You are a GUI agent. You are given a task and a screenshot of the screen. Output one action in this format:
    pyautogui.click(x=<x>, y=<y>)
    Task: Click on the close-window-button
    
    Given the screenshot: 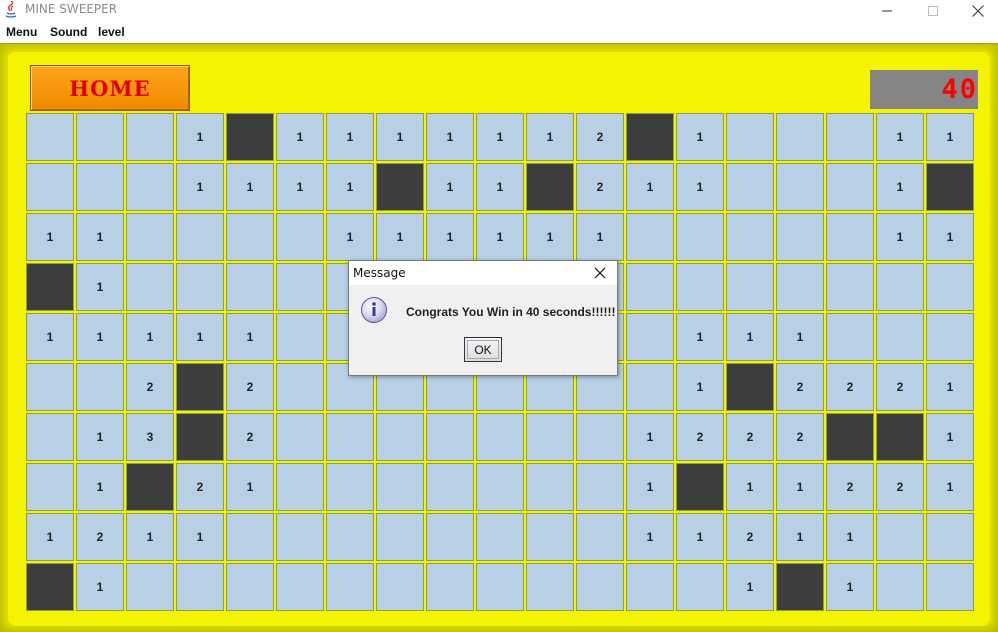 What is the action you would take?
    pyautogui.click(x=976, y=10)
    